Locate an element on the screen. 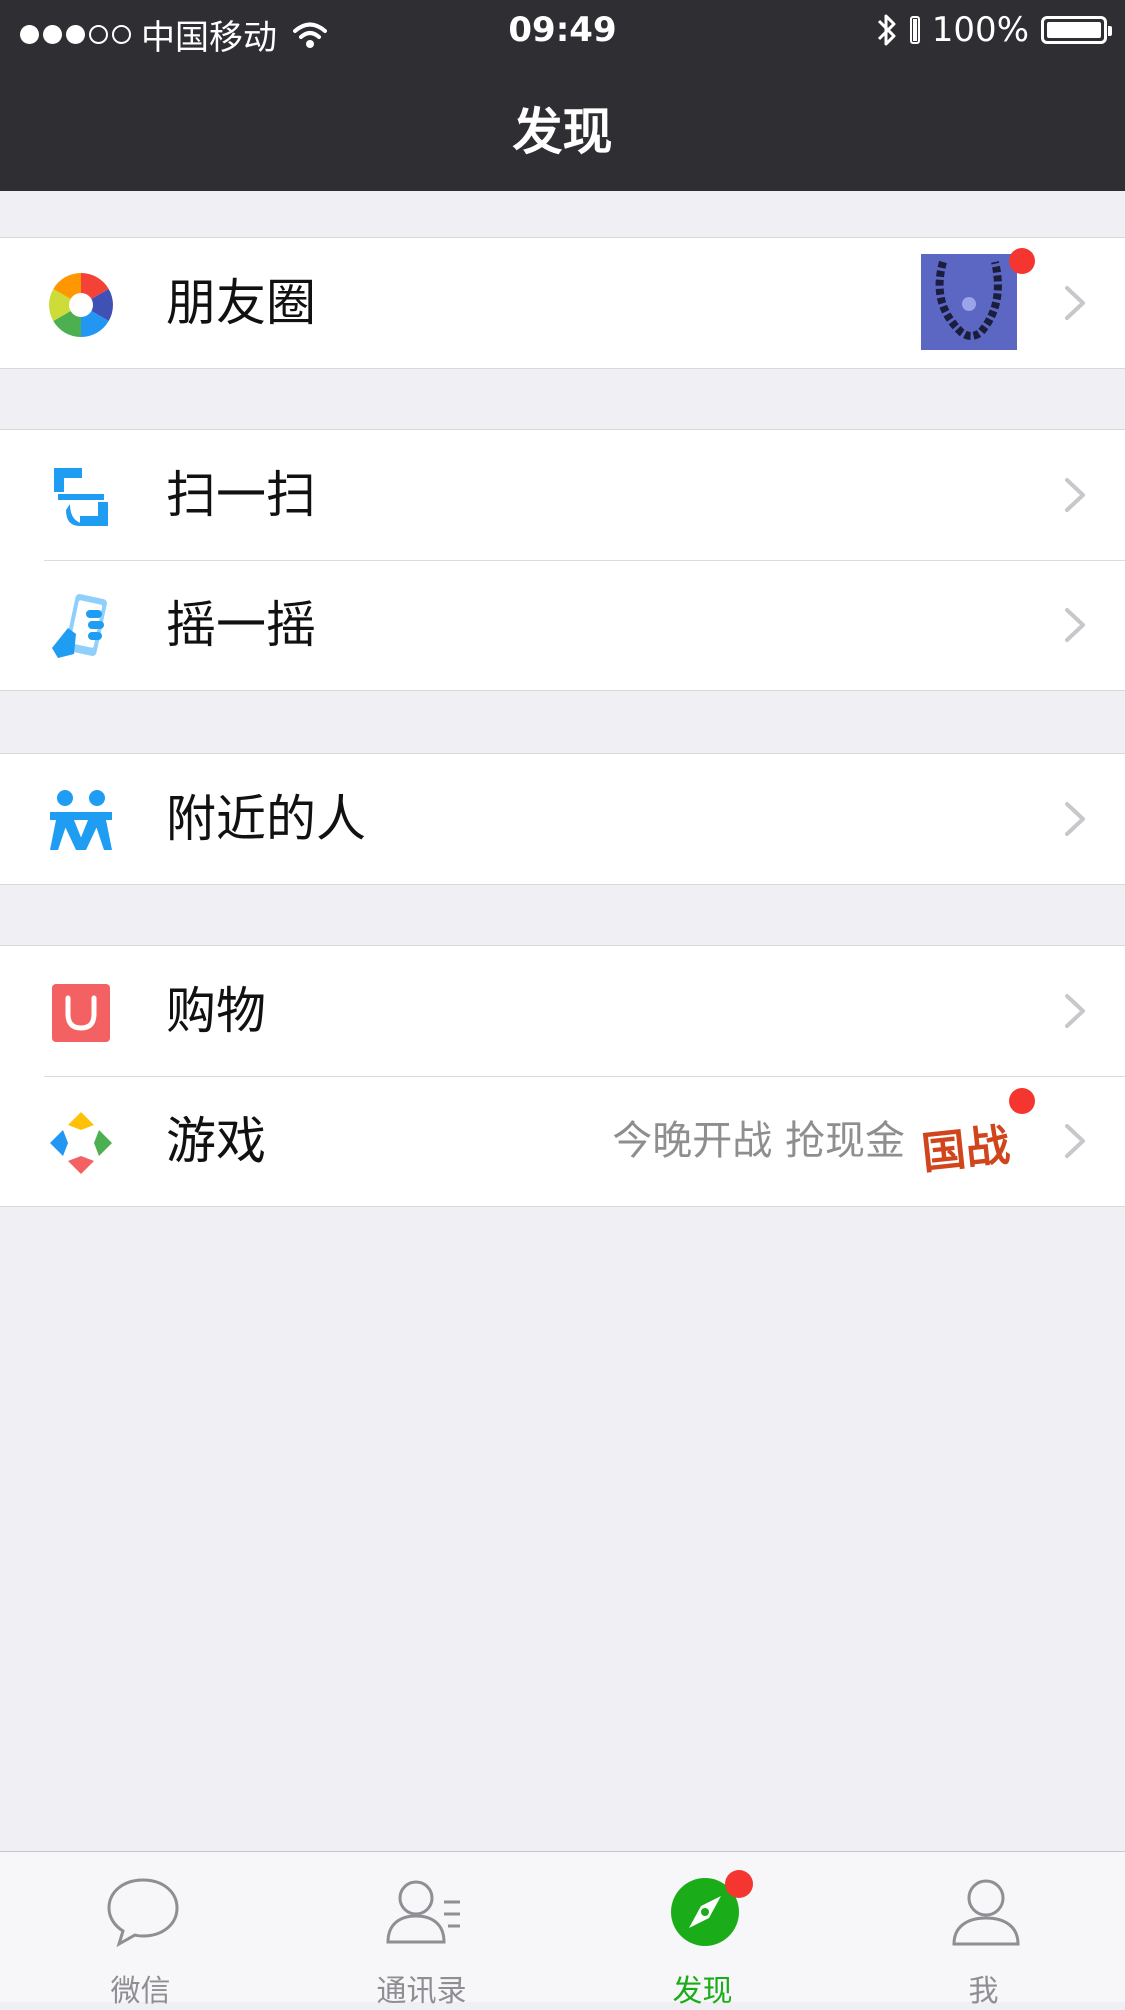 The image size is (1125, 2010). battery-small-icon is located at coordinates (914, 30).